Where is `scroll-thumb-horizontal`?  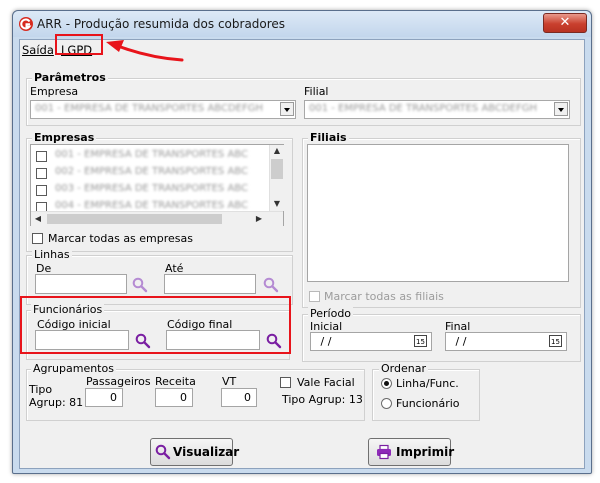 scroll-thumb-horizontal is located at coordinates (134, 219).